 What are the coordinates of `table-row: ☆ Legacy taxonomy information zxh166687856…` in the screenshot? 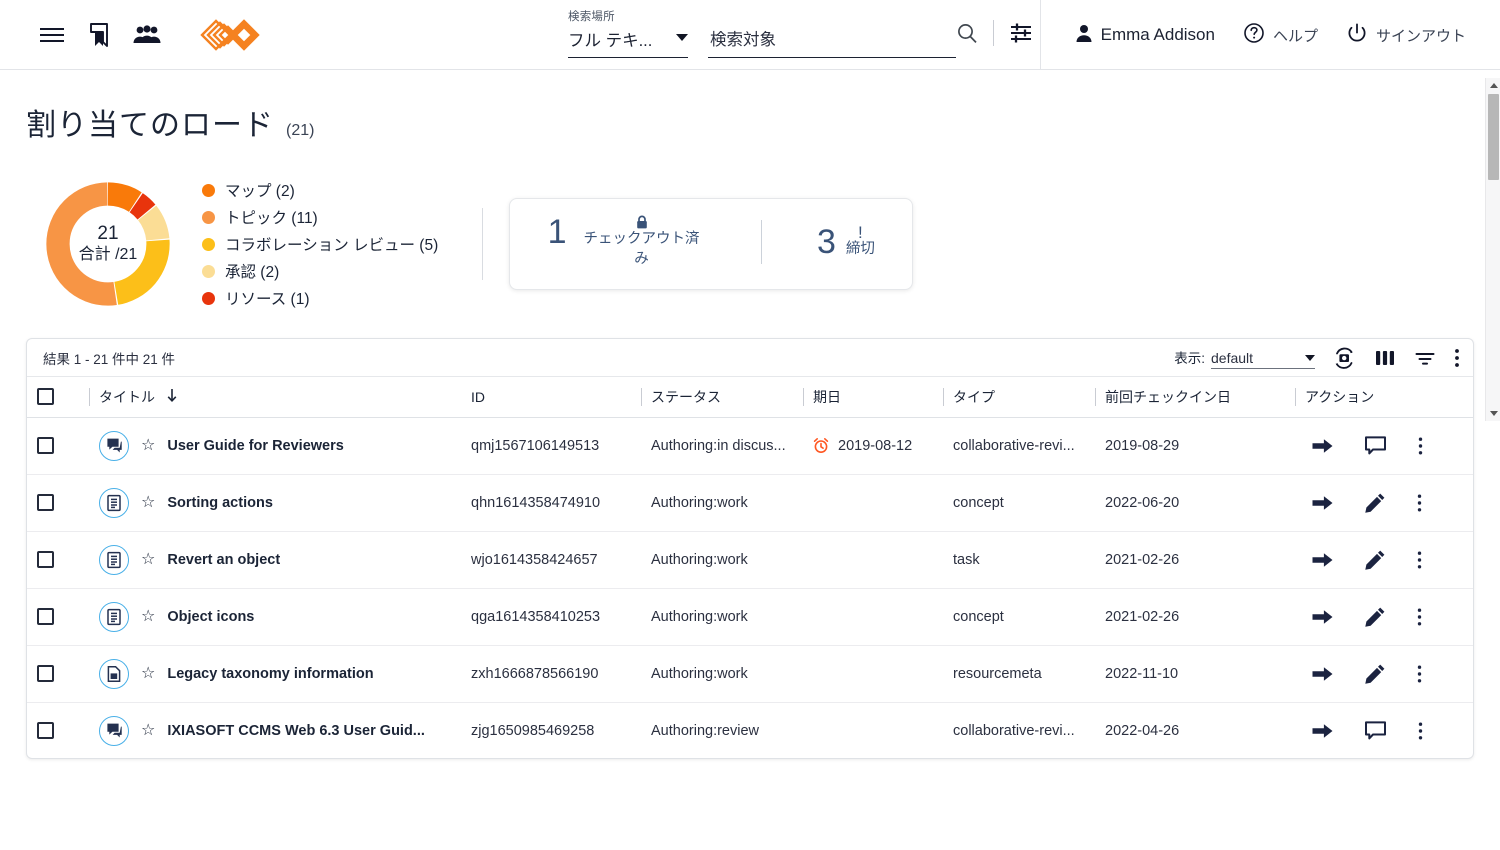 It's located at (750, 674).